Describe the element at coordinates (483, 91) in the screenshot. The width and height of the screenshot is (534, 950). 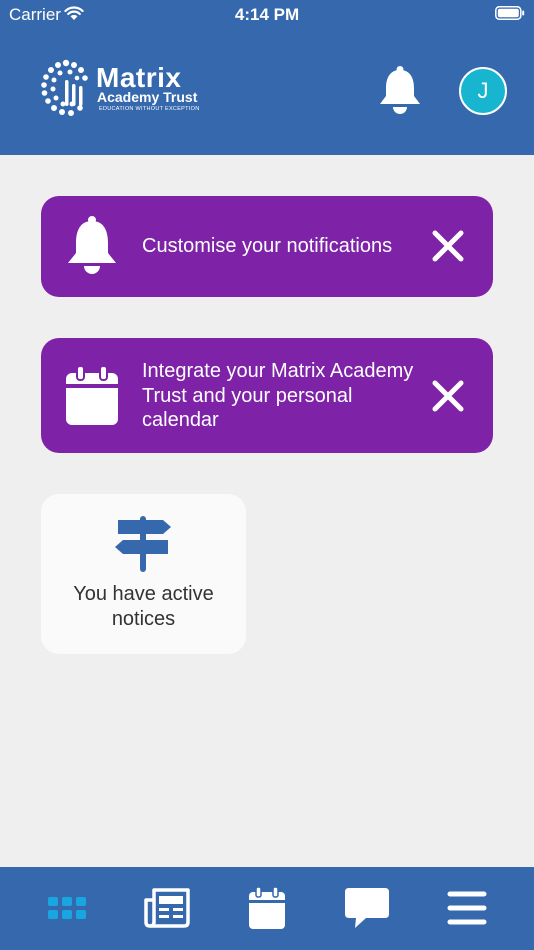
I see `avatar: J` at that location.